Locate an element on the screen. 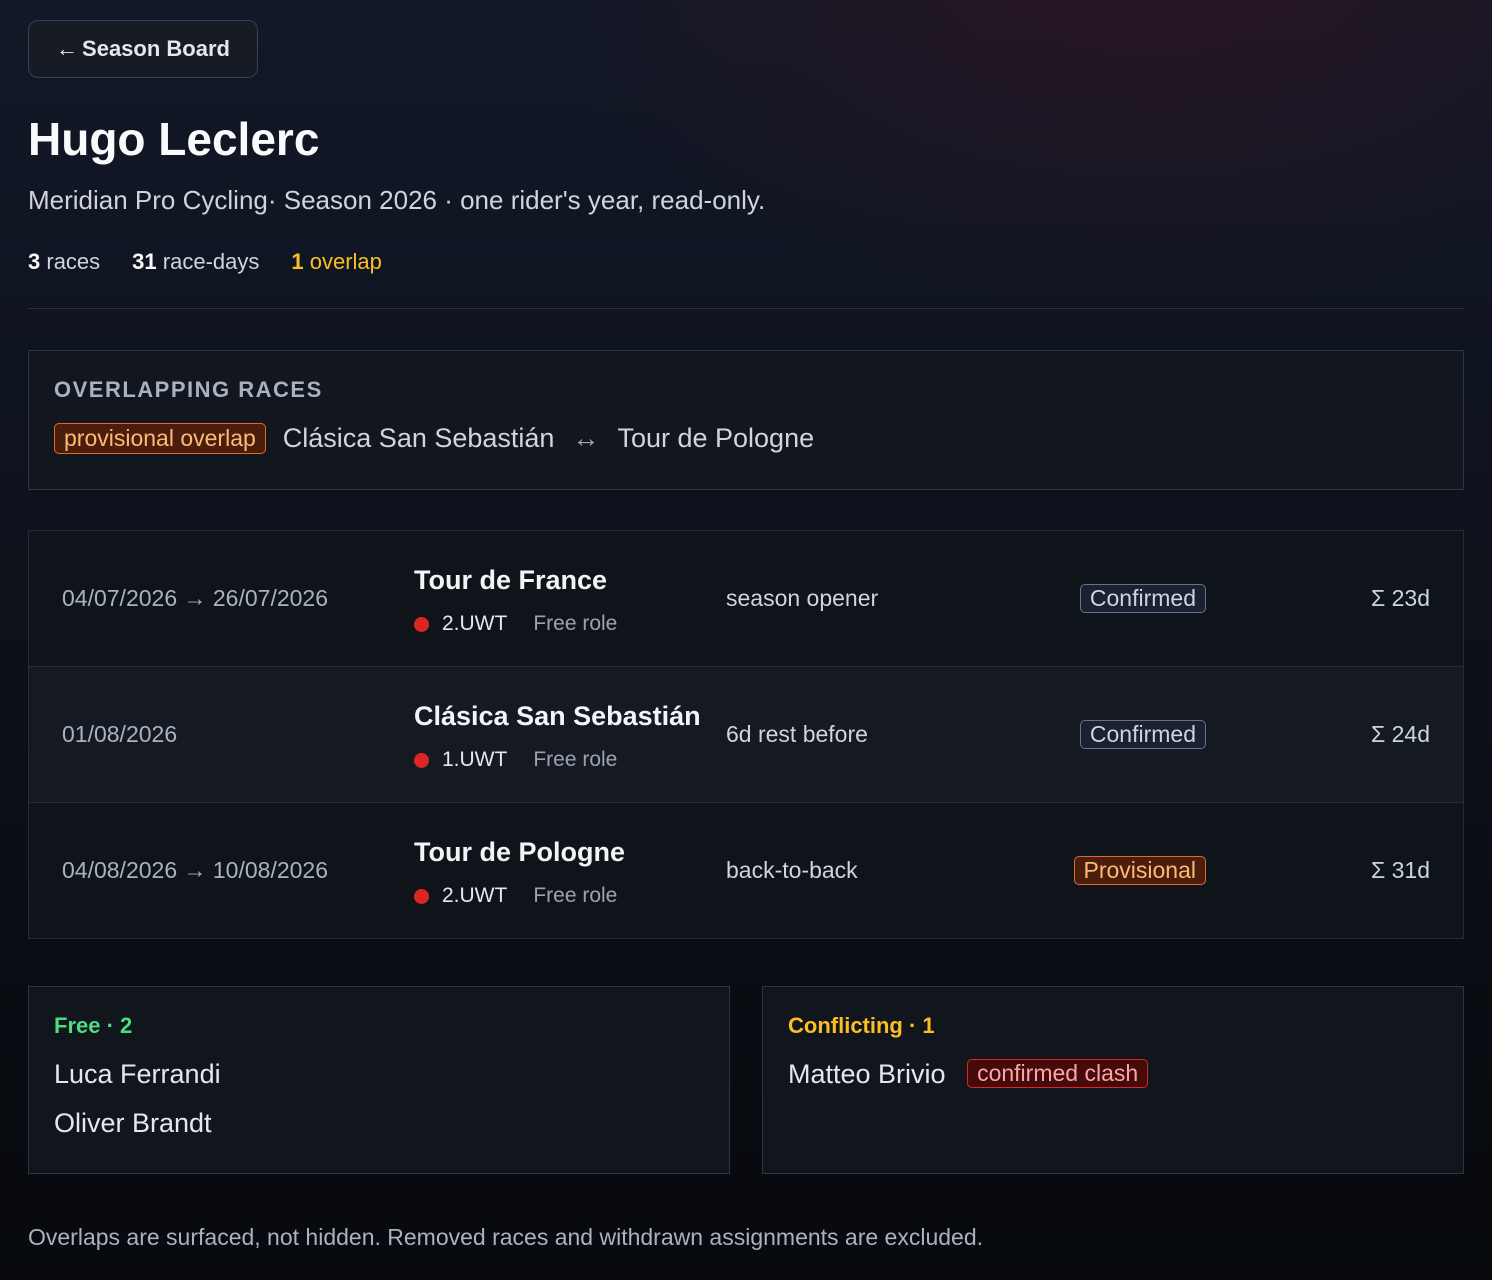 This screenshot has height=1280, width=1492. stats-bar: 3 races 31 race-days 1 overlap is located at coordinates (221, 262).